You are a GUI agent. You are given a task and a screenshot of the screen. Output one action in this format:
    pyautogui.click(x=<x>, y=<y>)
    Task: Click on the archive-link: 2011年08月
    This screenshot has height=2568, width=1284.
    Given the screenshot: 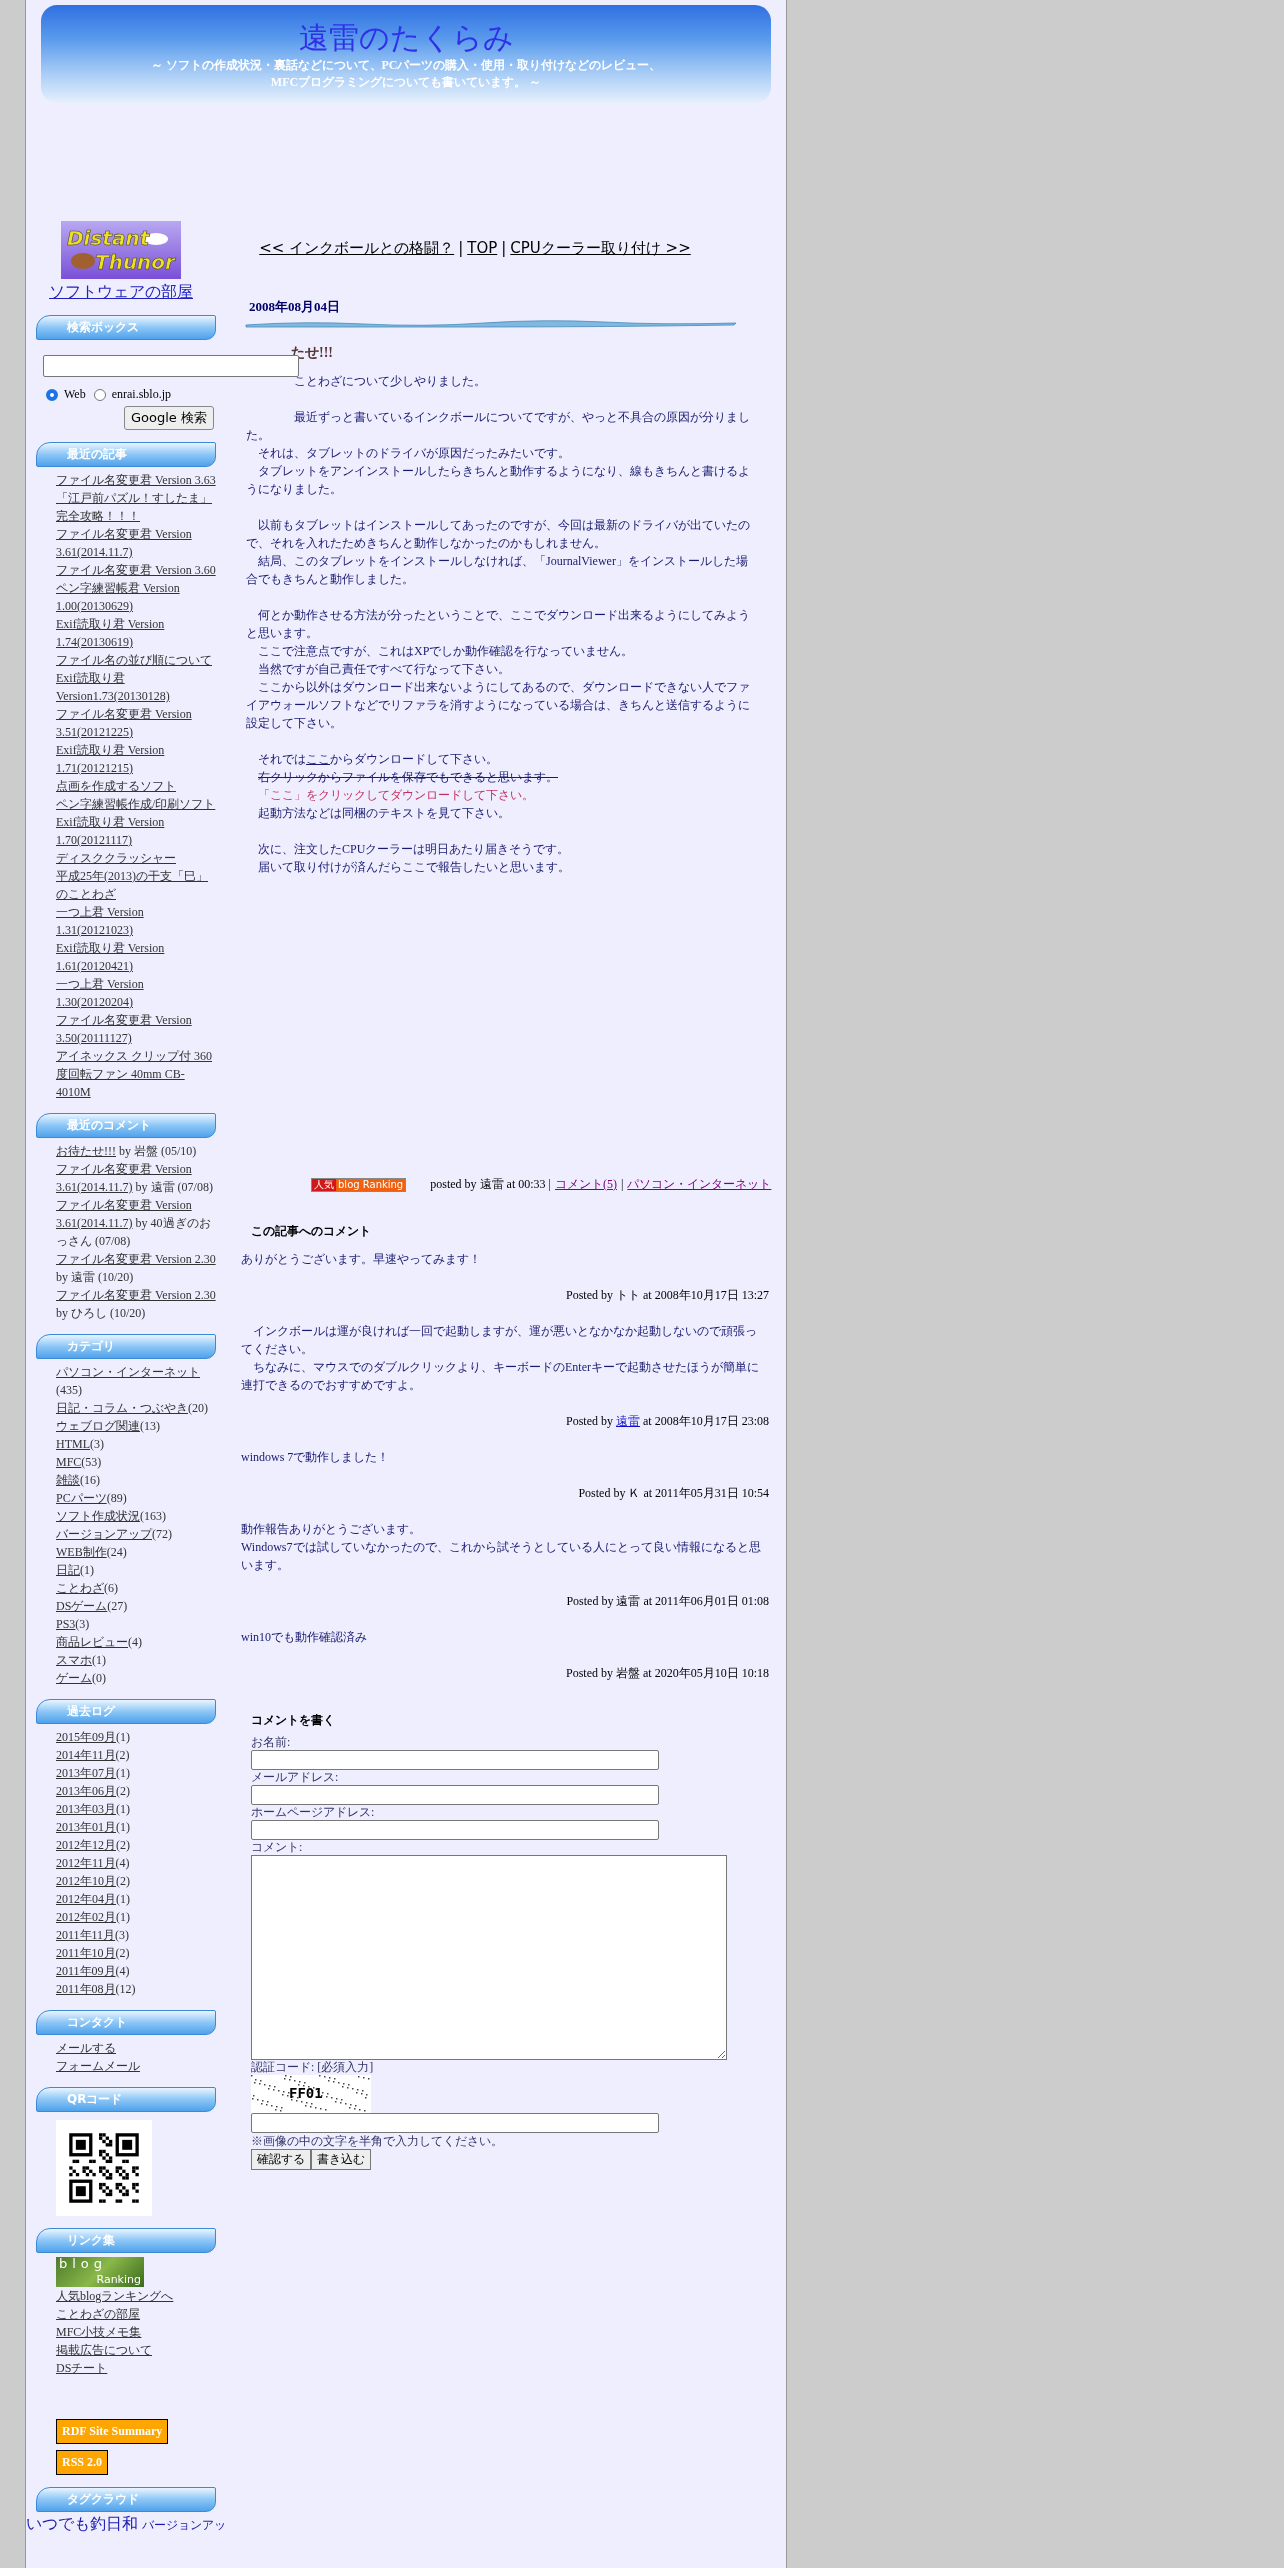 What is the action you would take?
    pyautogui.click(x=86, y=1989)
    